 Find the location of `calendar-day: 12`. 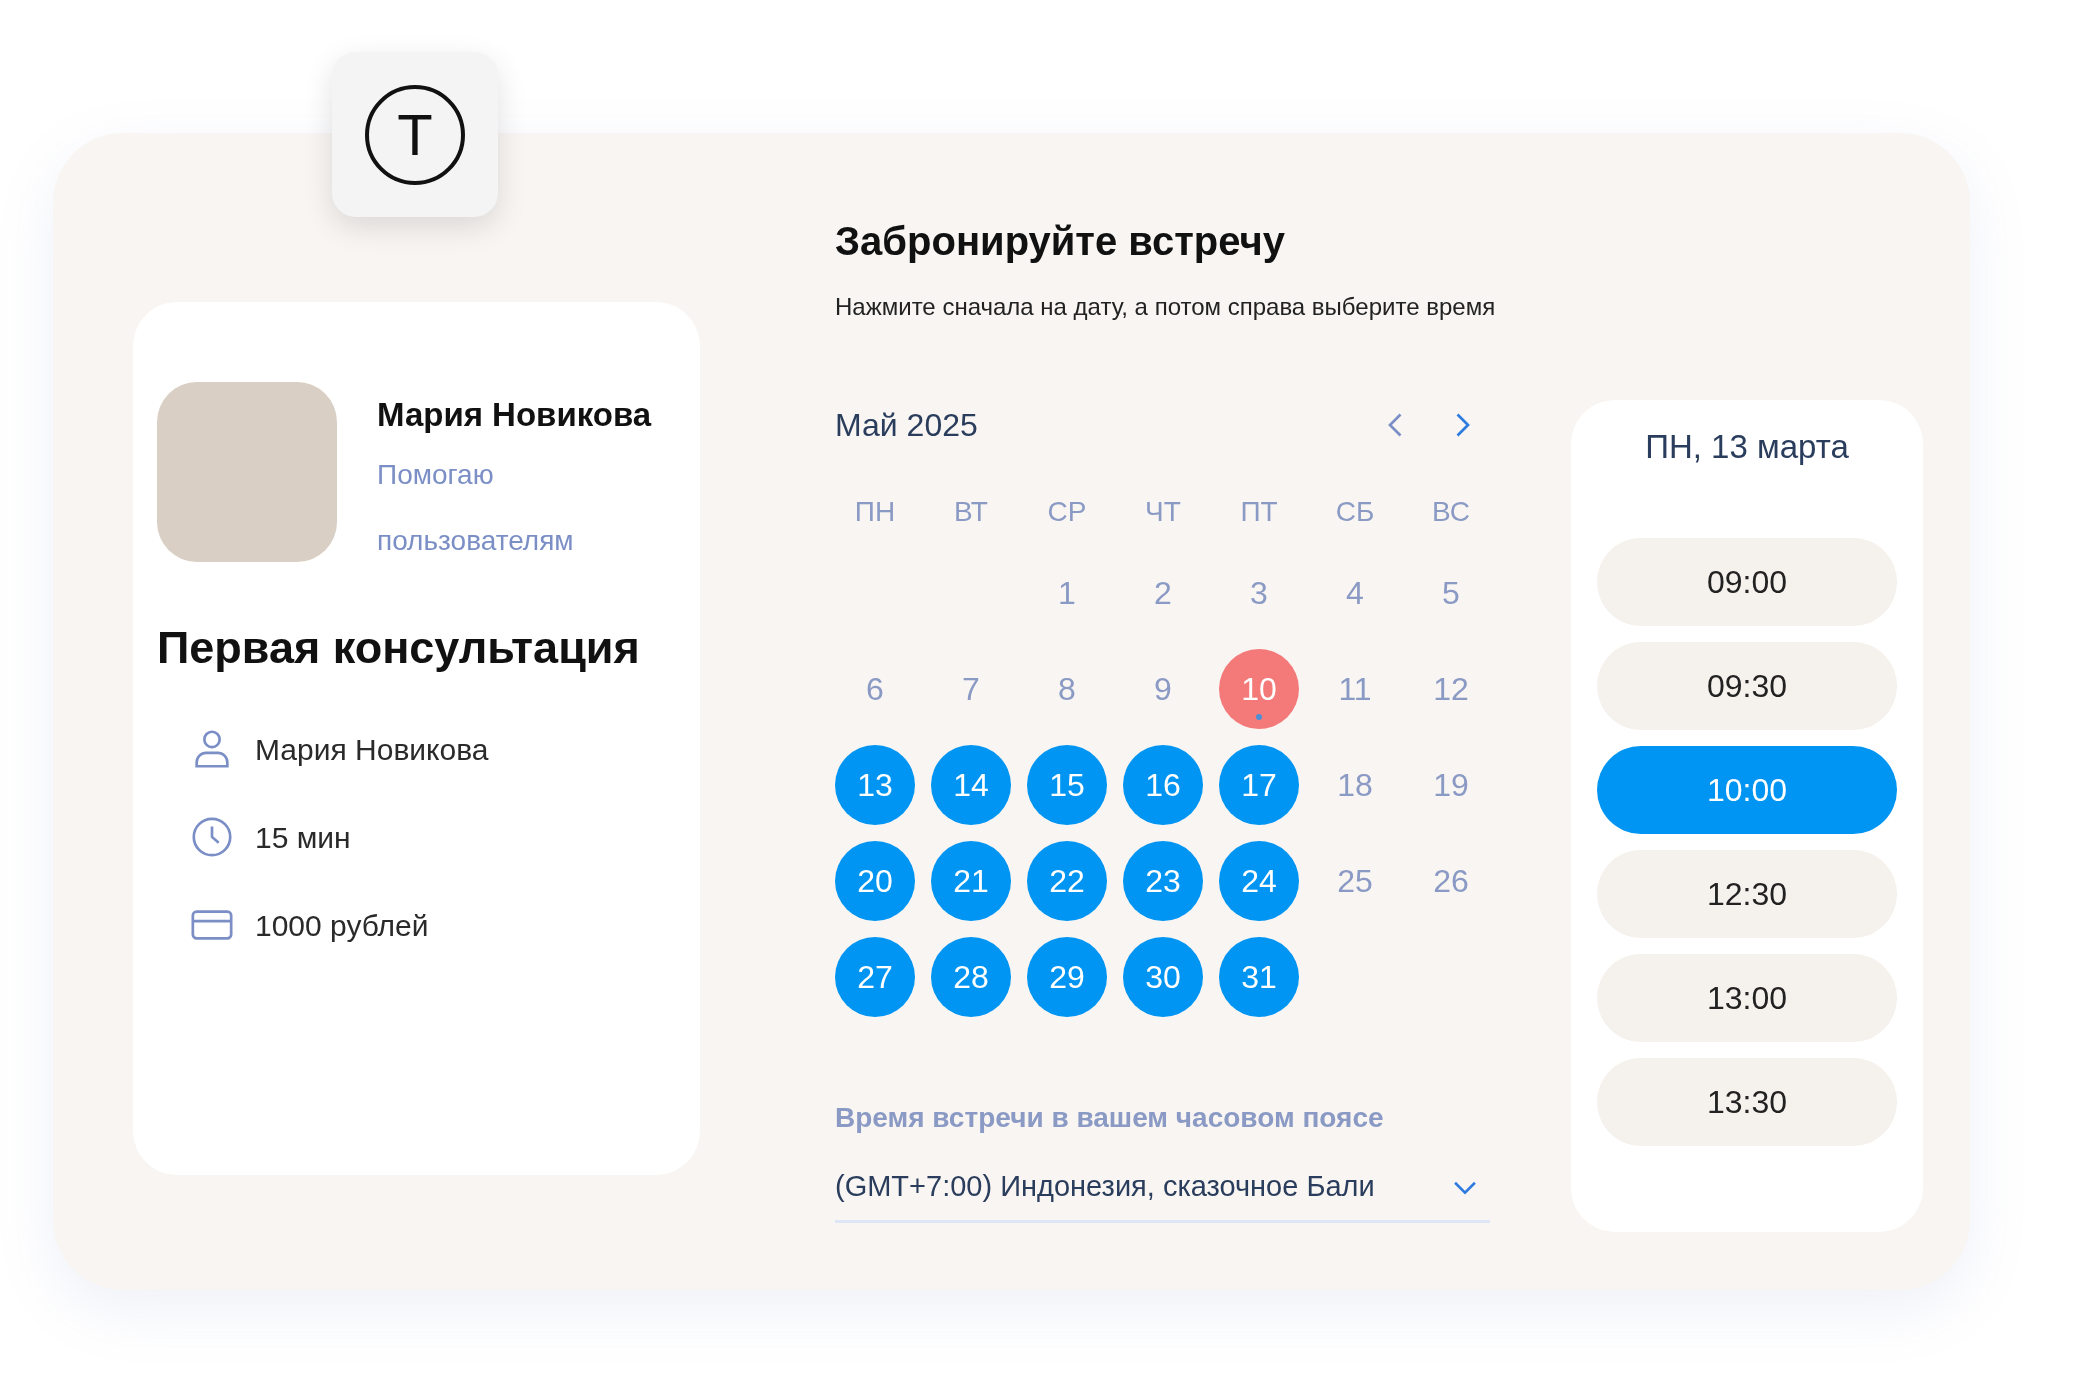

calendar-day: 12 is located at coordinates (1451, 689).